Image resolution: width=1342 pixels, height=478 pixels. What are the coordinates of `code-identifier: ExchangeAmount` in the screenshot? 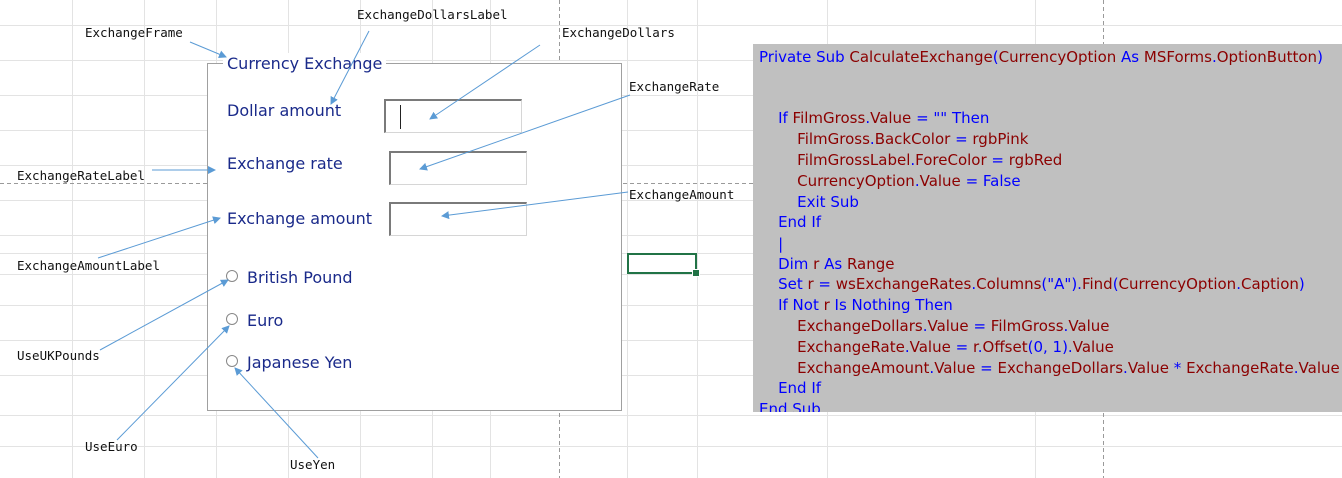 It's located at (863, 368).